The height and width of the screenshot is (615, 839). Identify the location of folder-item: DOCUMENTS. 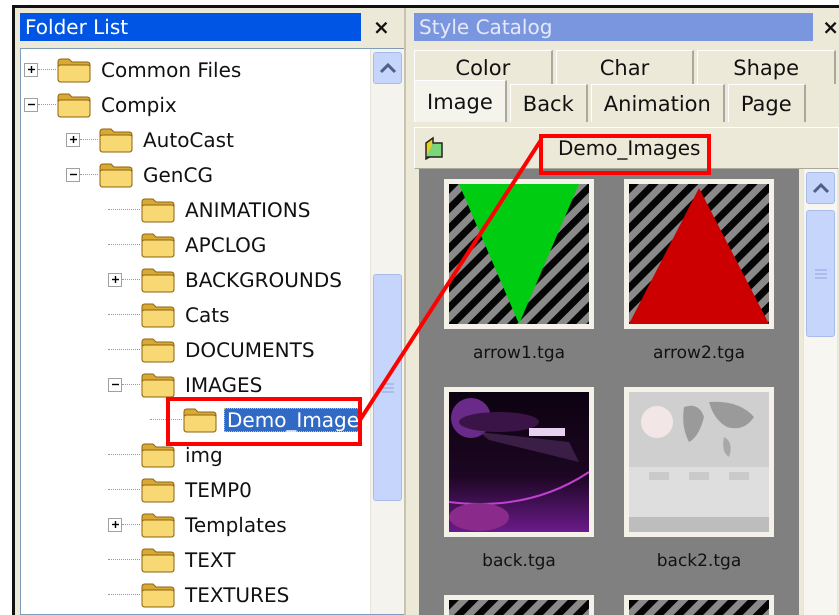
(250, 350).